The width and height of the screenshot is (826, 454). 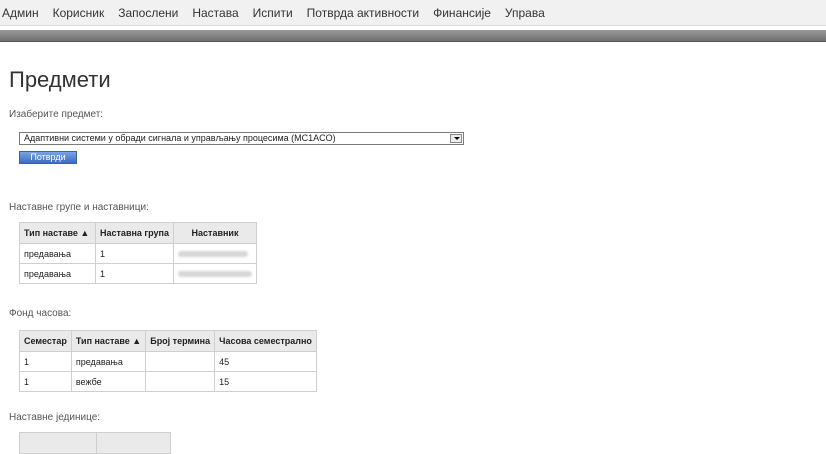 What do you see at coordinates (79, 13) in the screenshot?
I see `nav-korisnik: Корисник` at bounding box center [79, 13].